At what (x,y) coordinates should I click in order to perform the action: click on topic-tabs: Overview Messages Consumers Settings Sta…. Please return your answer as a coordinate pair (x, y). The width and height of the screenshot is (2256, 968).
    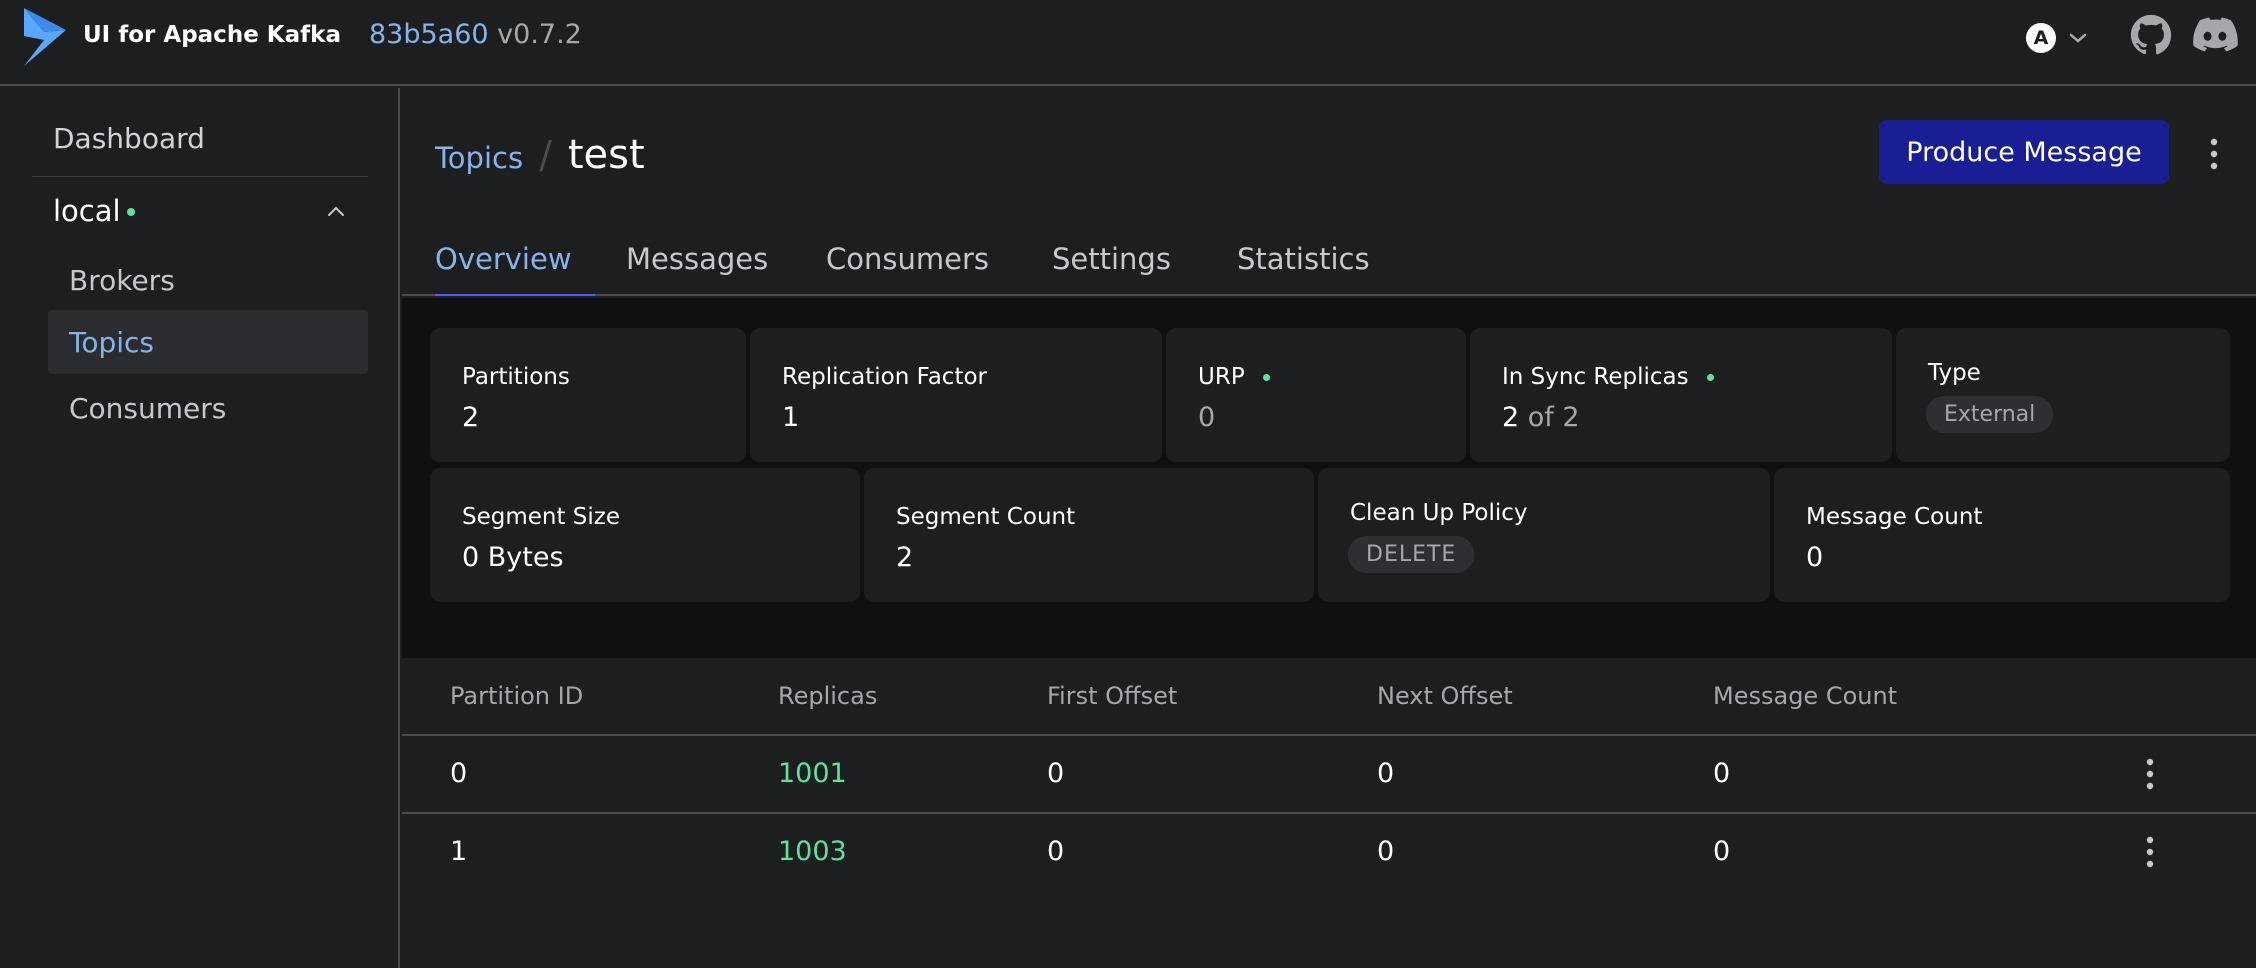
    Looking at the image, I should click on (1329, 266).